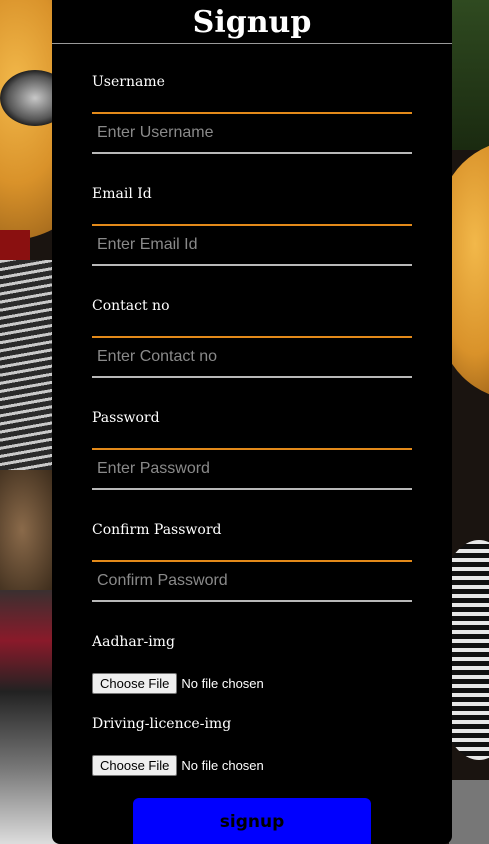 This screenshot has width=489, height=844. What do you see at coordinates (135, 683) in the screenshot?
I see `aadhar-choose-file-button: Choose File` at bounding box center [135, 683].